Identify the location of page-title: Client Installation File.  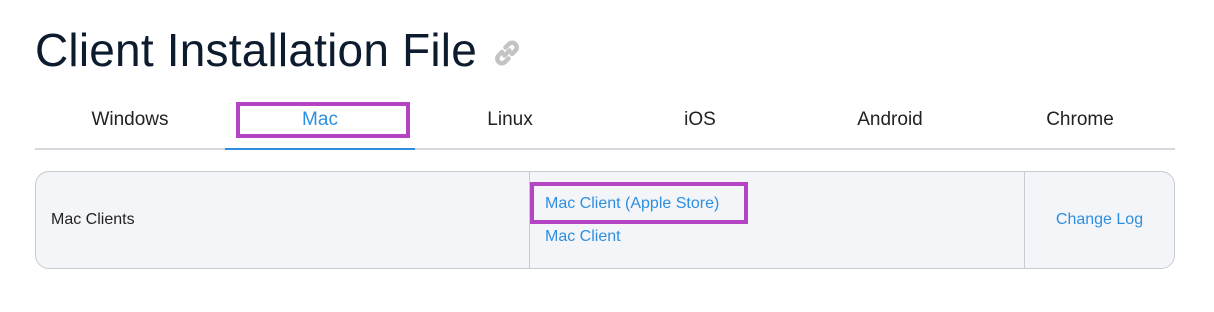
(256, 50).